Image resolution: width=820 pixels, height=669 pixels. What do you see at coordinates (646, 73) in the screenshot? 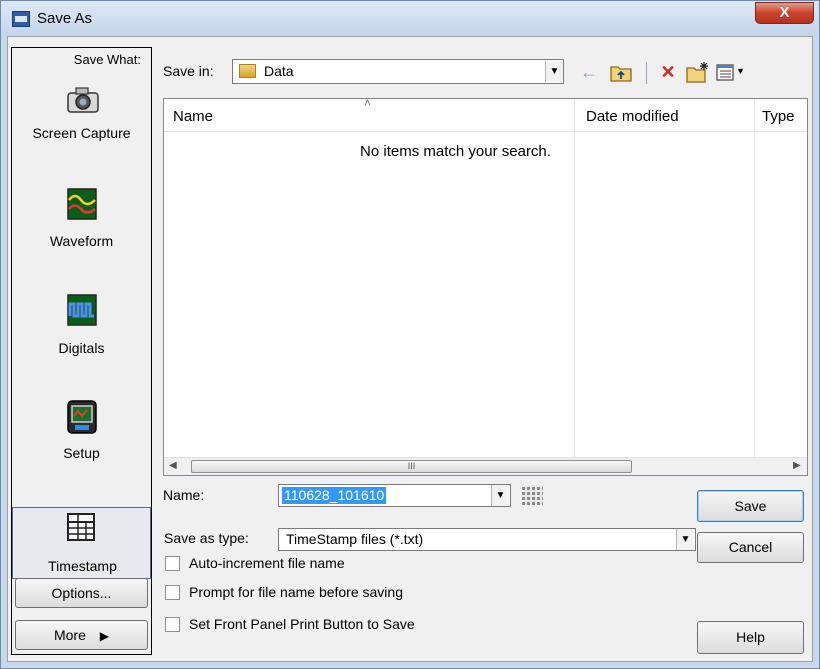
I see `toolbar-separator` at bounding box center [646, 73].